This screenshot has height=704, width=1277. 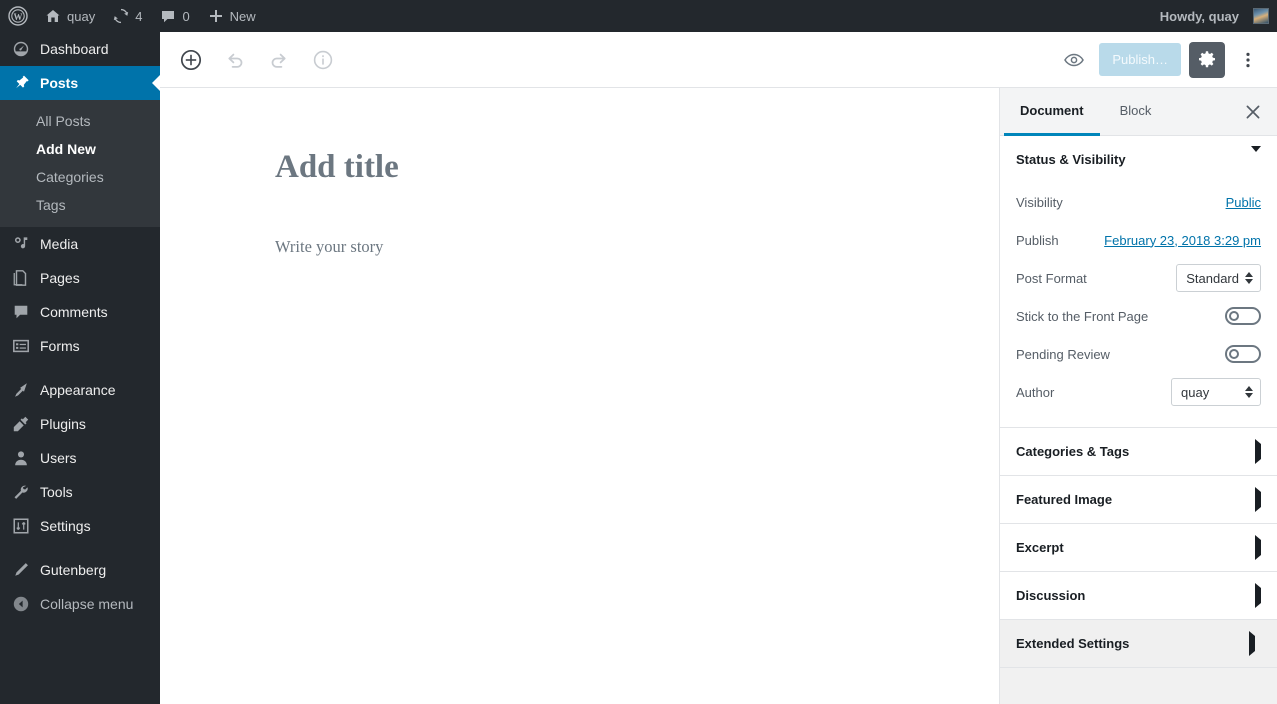 What do you see at coordinates (80, 244) in the screenshot?
I see `sidebar-item-media: Media` at bounding box center [80, 244].